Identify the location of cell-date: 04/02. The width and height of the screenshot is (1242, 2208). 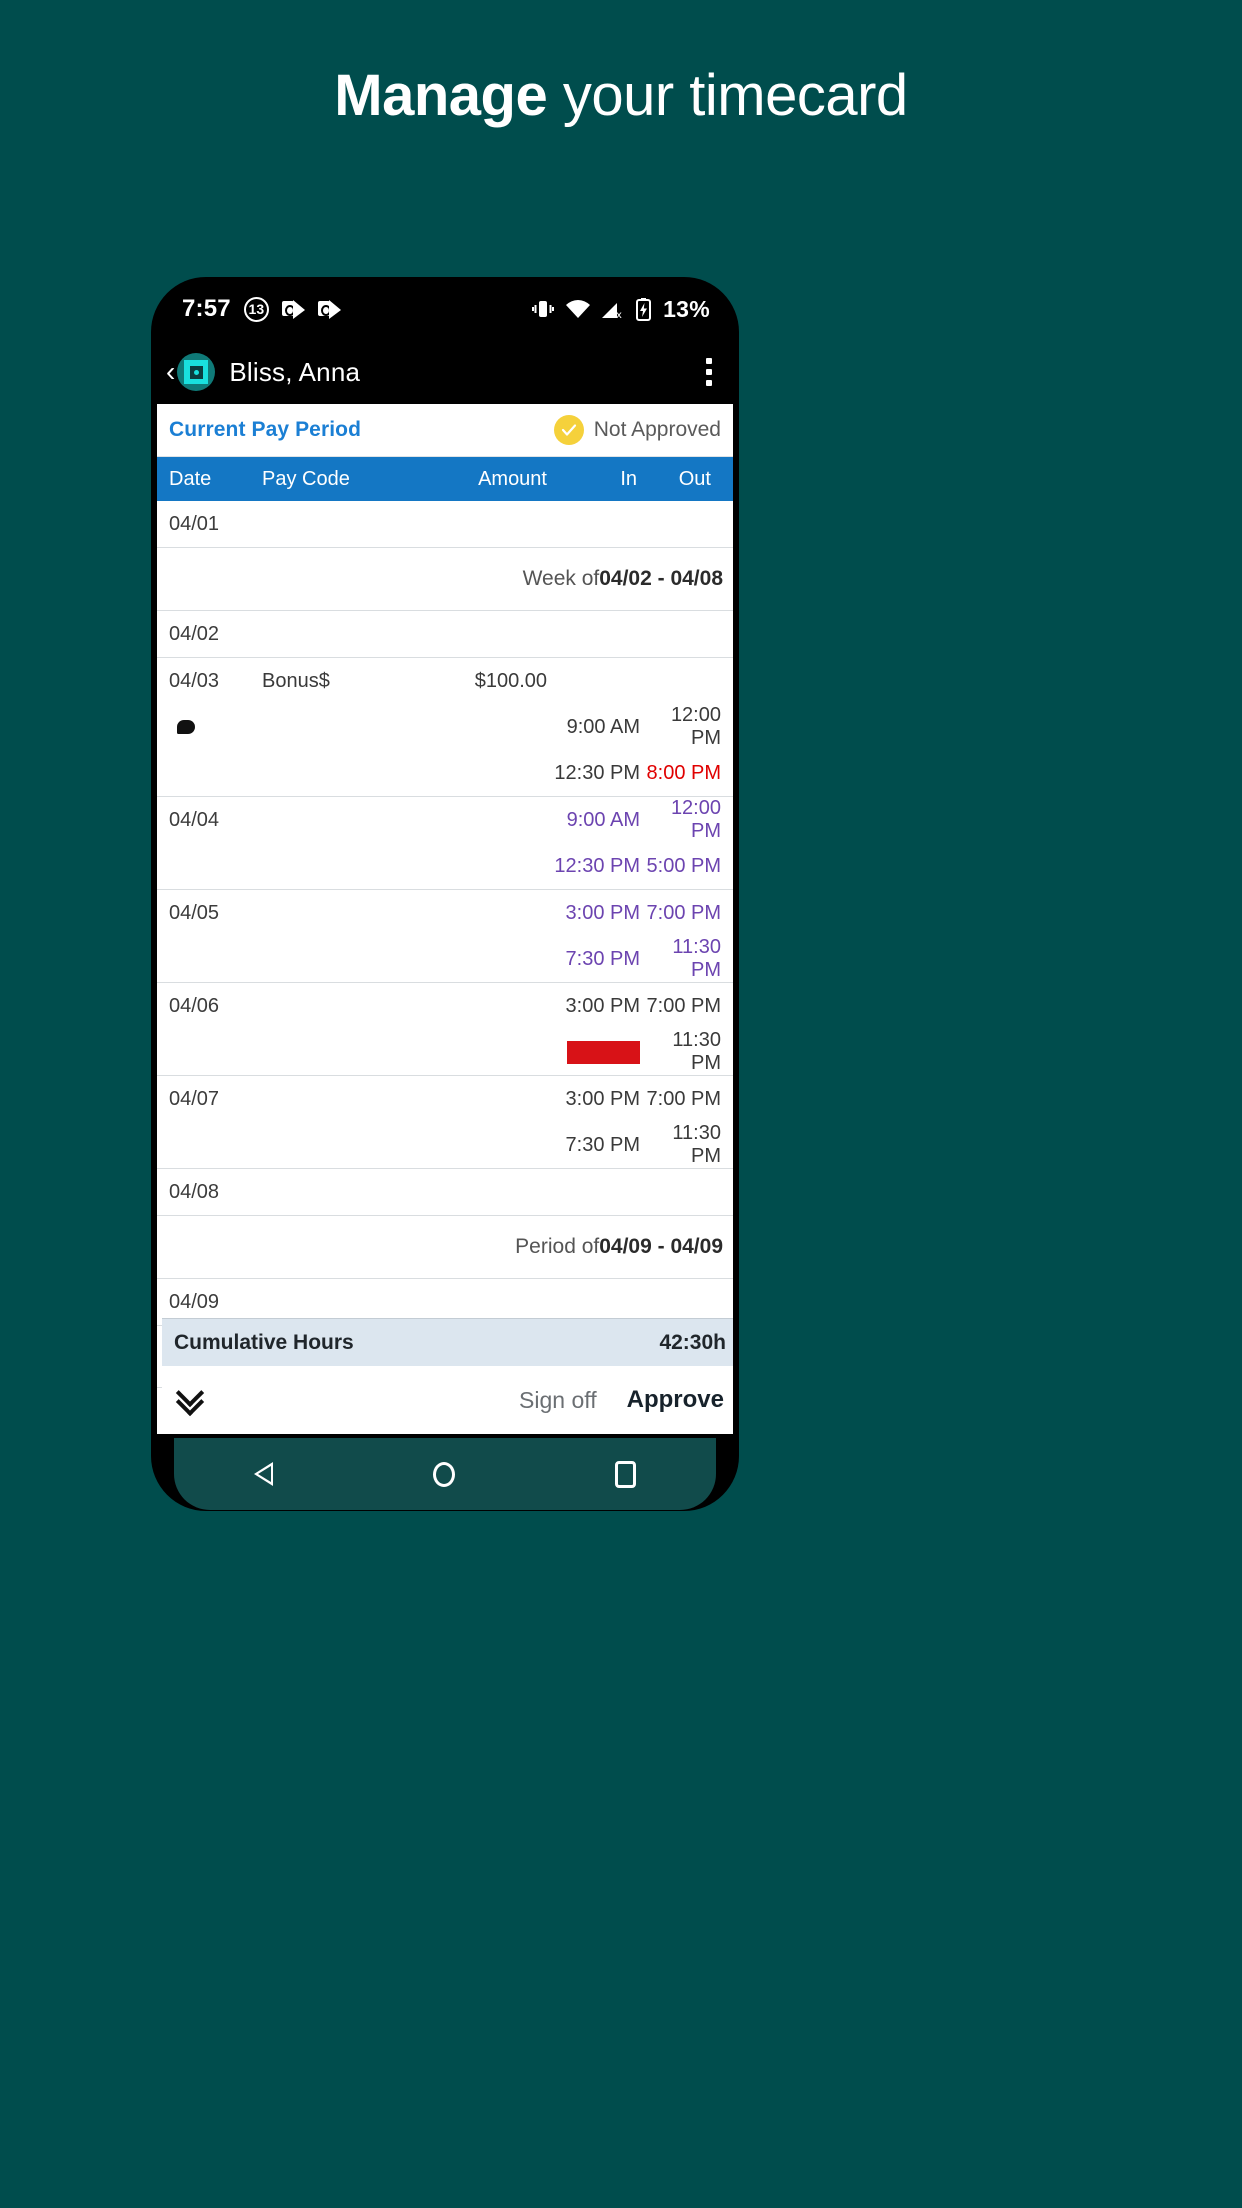
(194, 633).